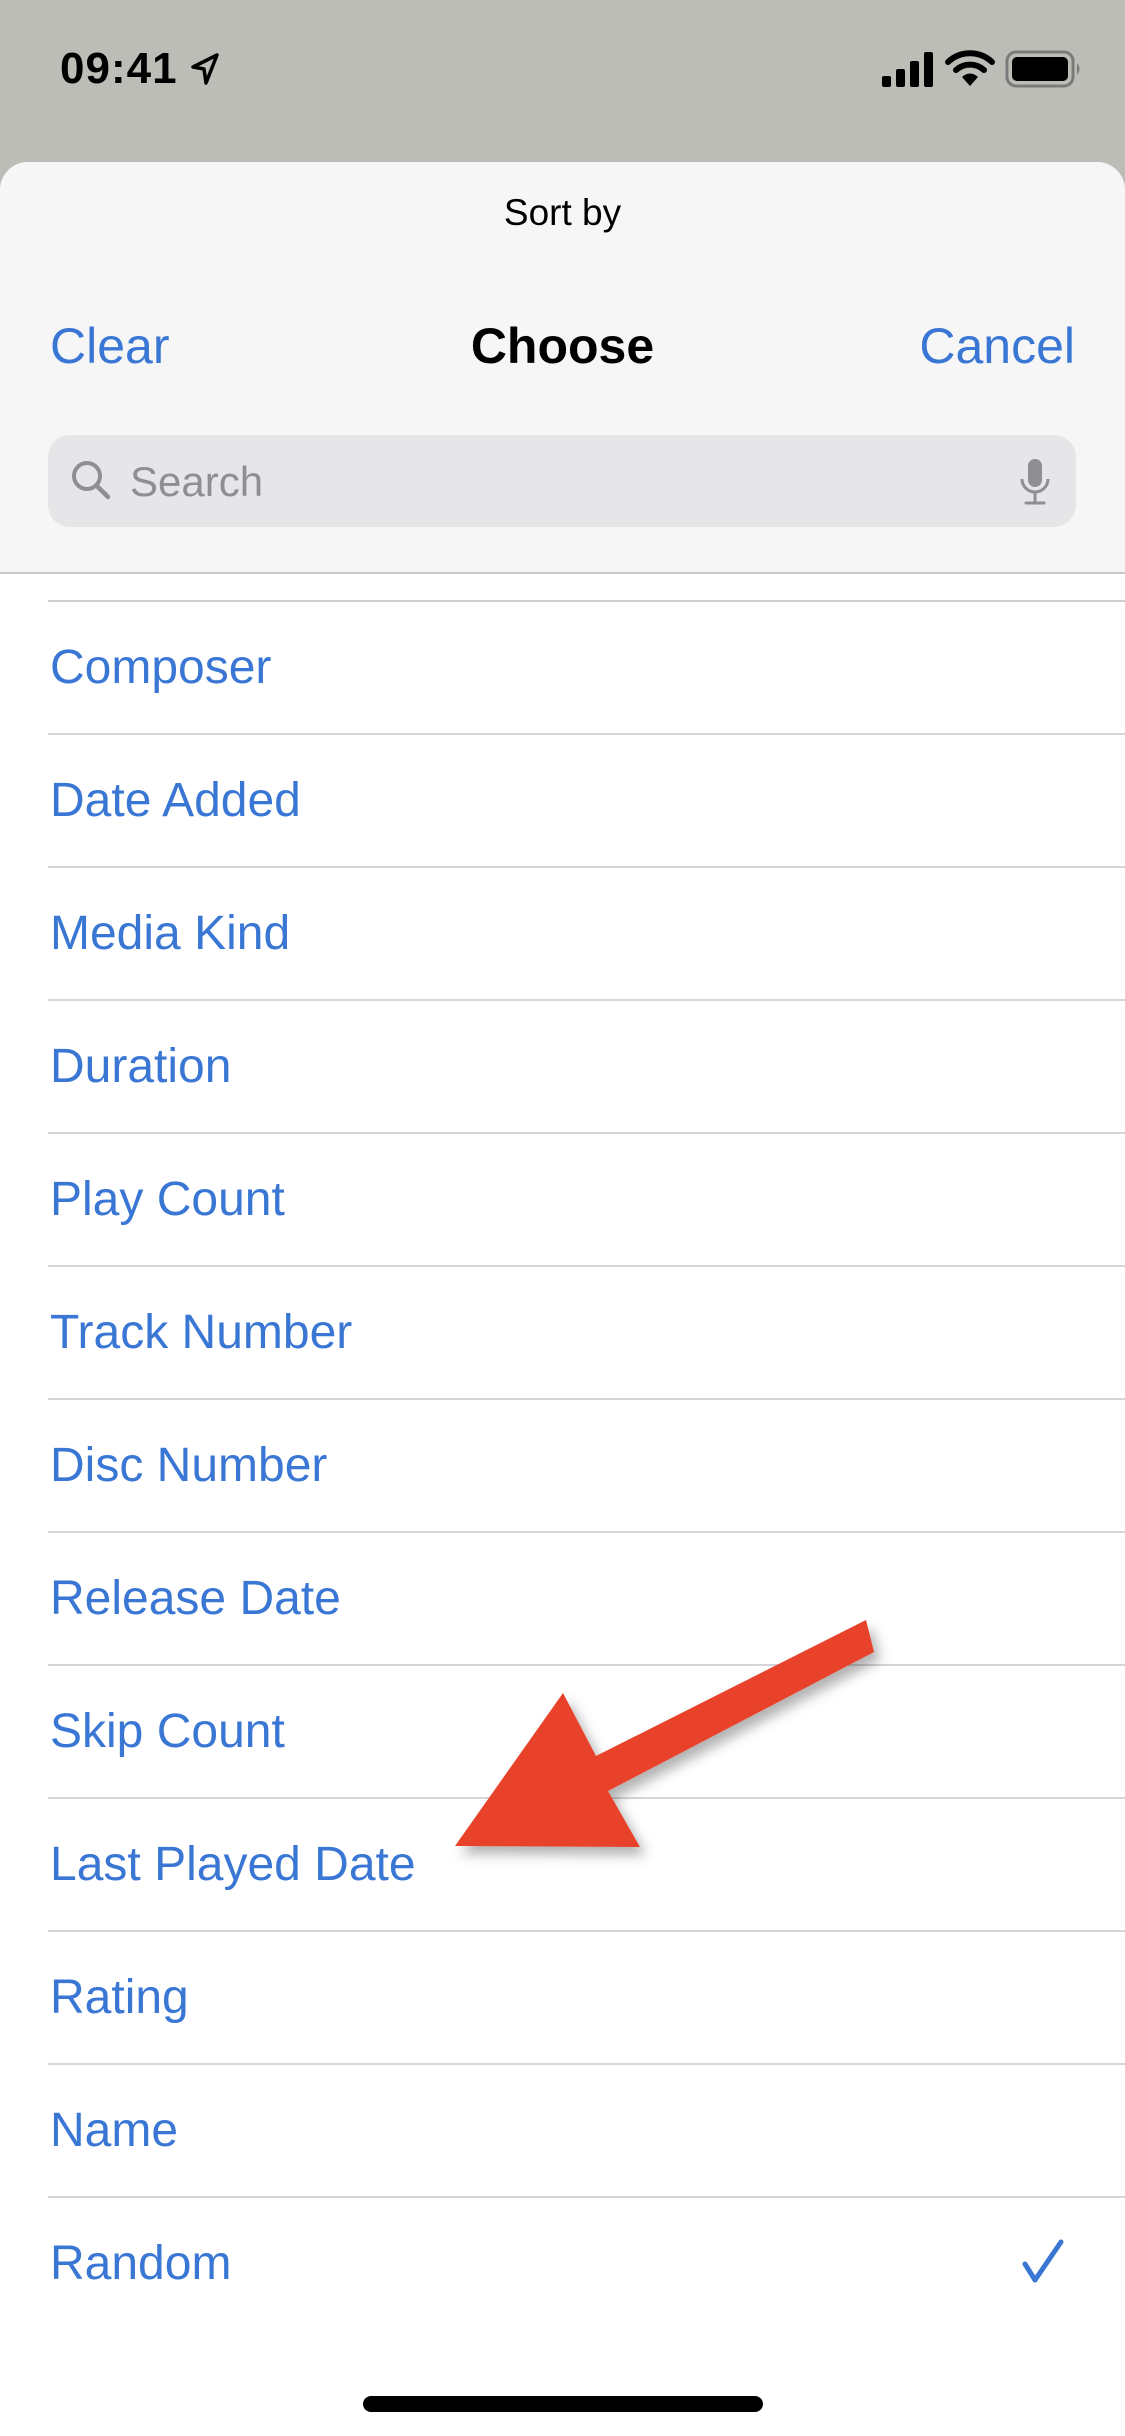 The height and width of the screenshot is (2436, 1125). I want to click on sort-option-disc-number: Disc Number, so click(562, 1466).